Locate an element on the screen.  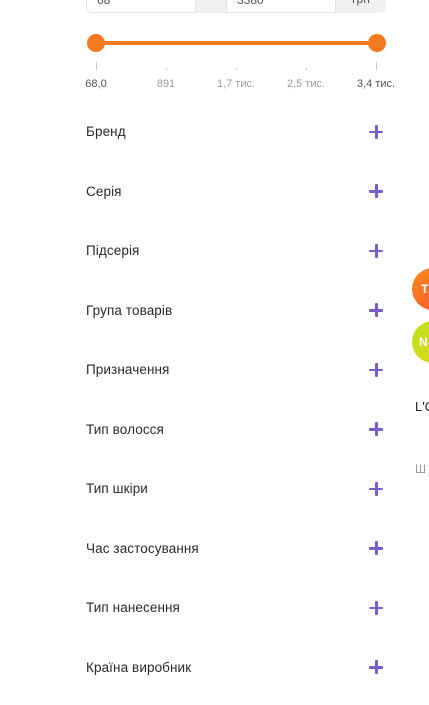
filter-label: Підсерія is located at coordinates (113, 251).